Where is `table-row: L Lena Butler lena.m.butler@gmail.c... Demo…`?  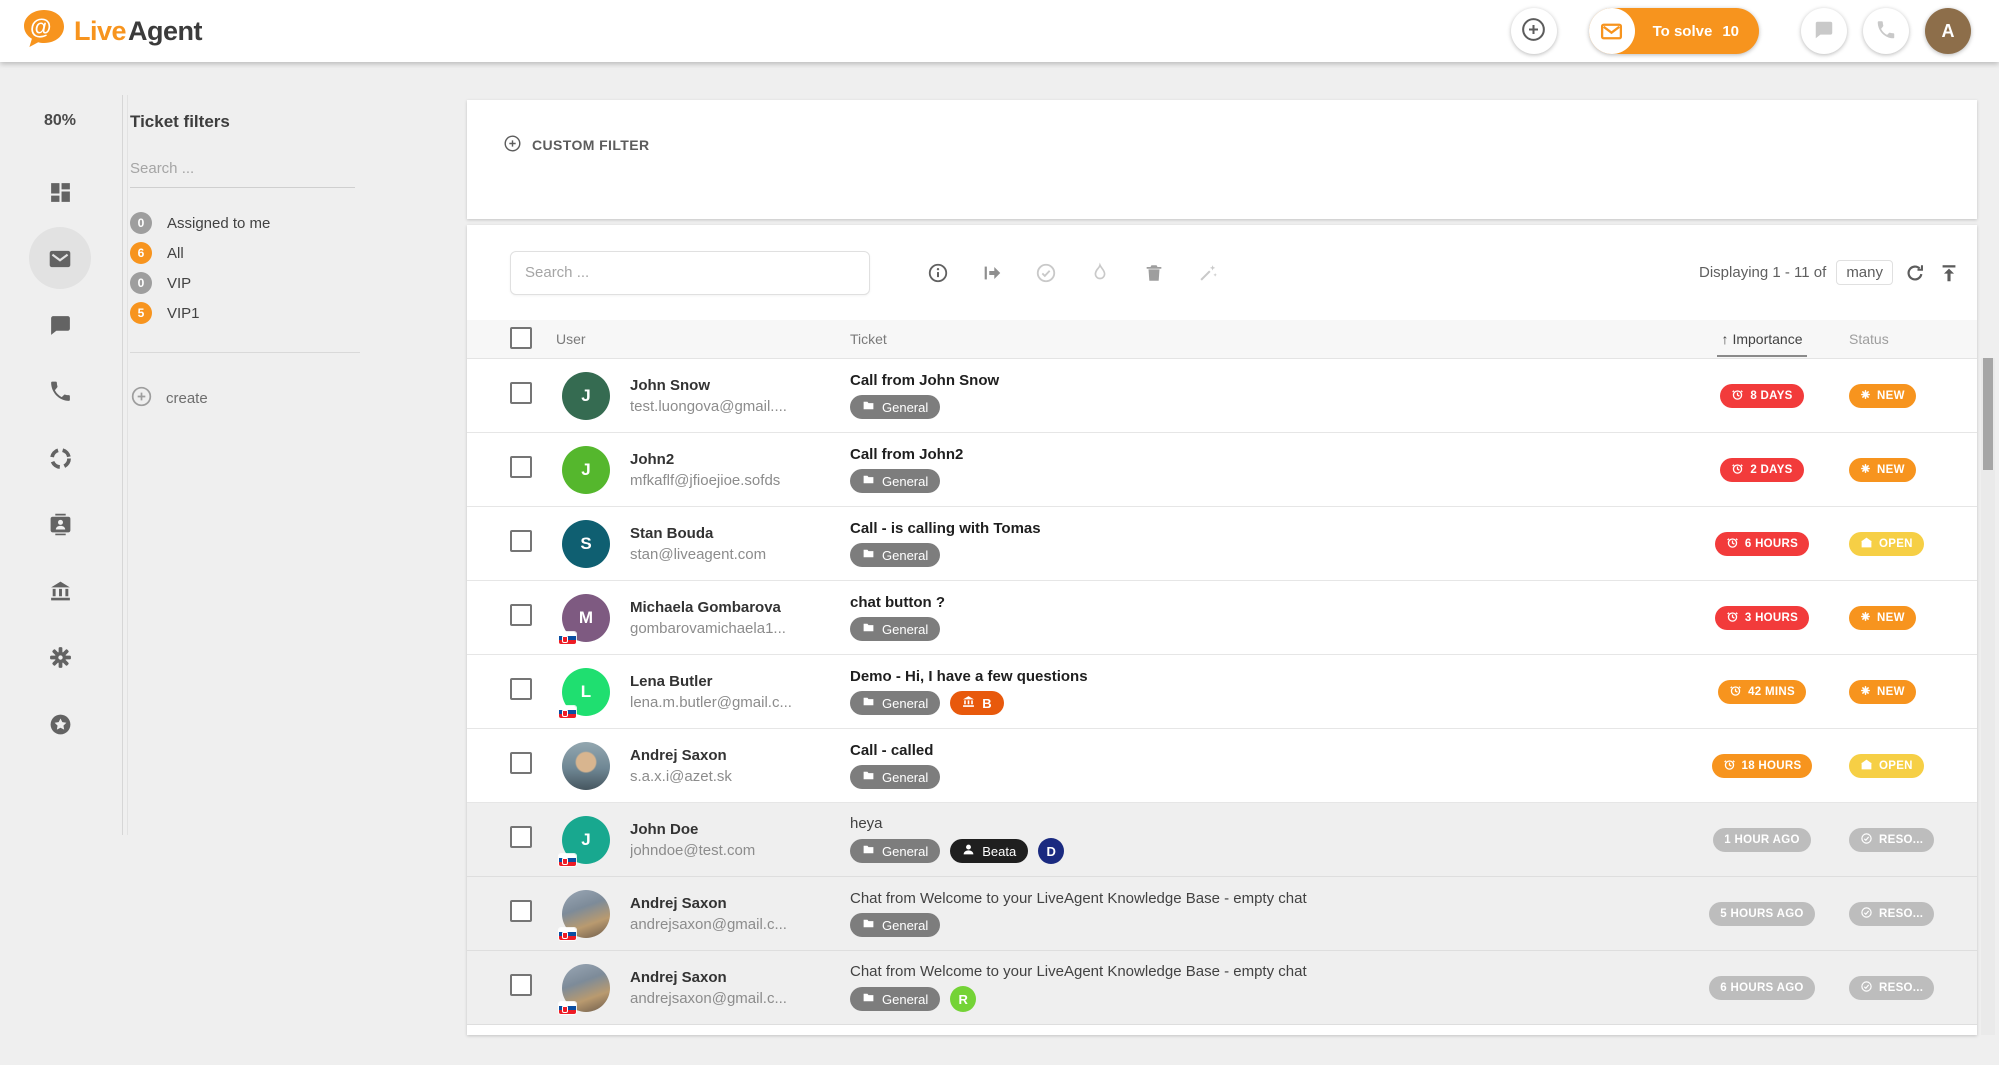
table-row: L Lena Butler lena.m.butler@gmail.c... Demo… is located at coordinates (1222, 692).